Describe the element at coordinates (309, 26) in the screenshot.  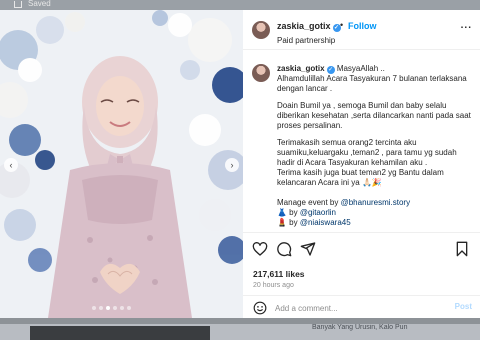
I see `post-author: zaskia_gotix ✓` at that location.